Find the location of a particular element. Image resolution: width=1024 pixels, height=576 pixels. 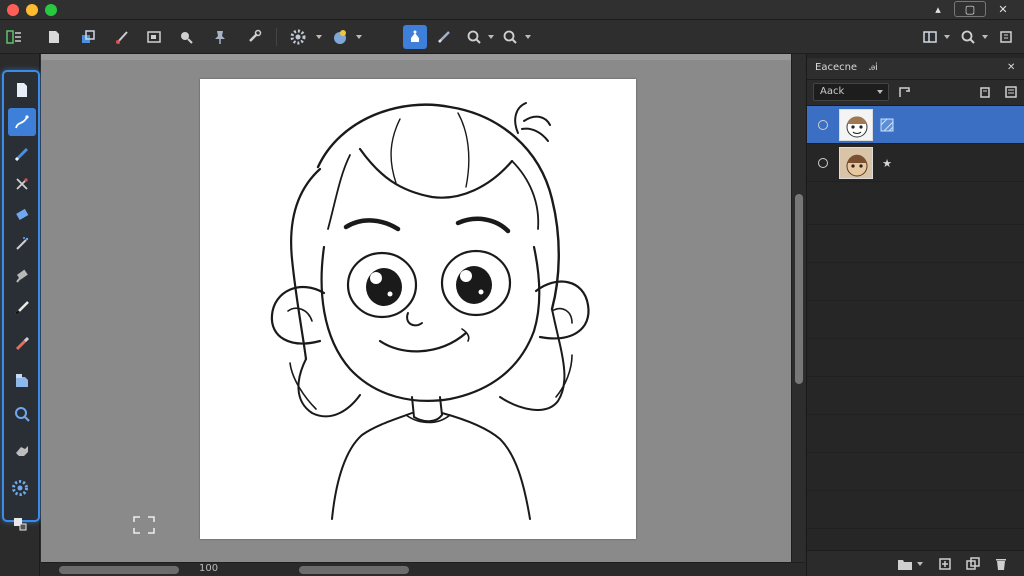

main-toolbar is located at coordinates (512, 37).